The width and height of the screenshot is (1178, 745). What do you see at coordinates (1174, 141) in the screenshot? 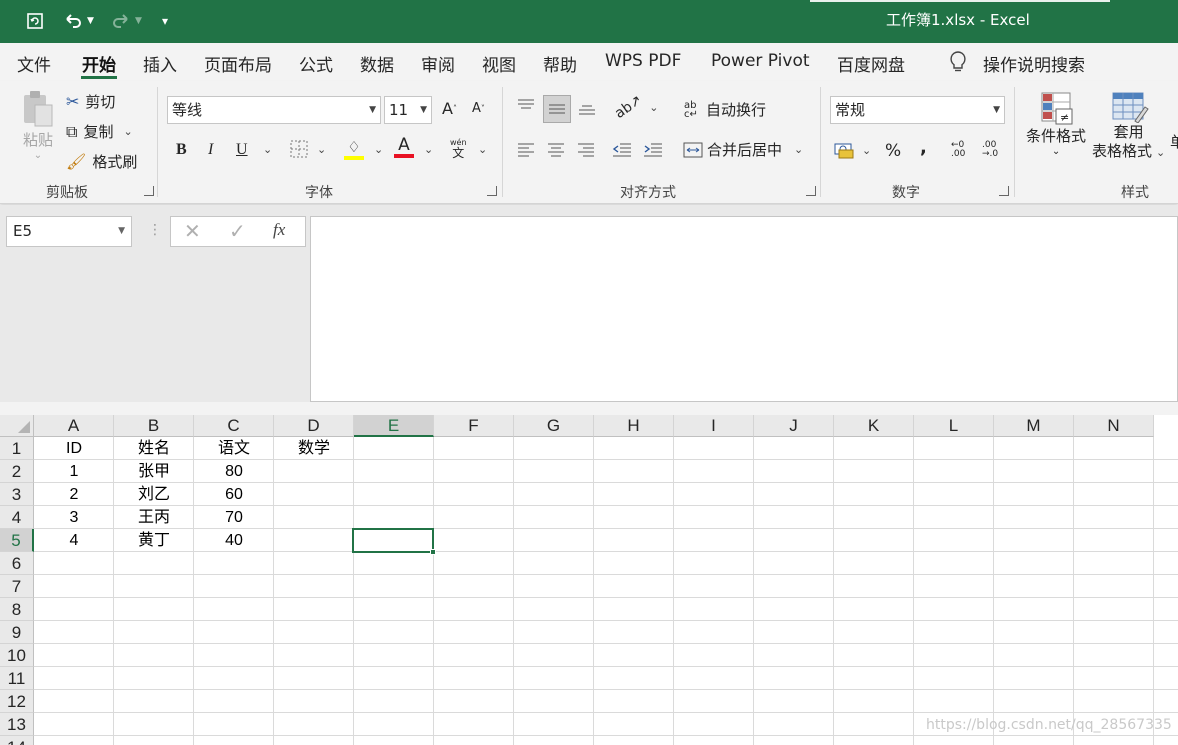
I see `cell-styles-button-partial: 单` at bounding box center [1174, 141].